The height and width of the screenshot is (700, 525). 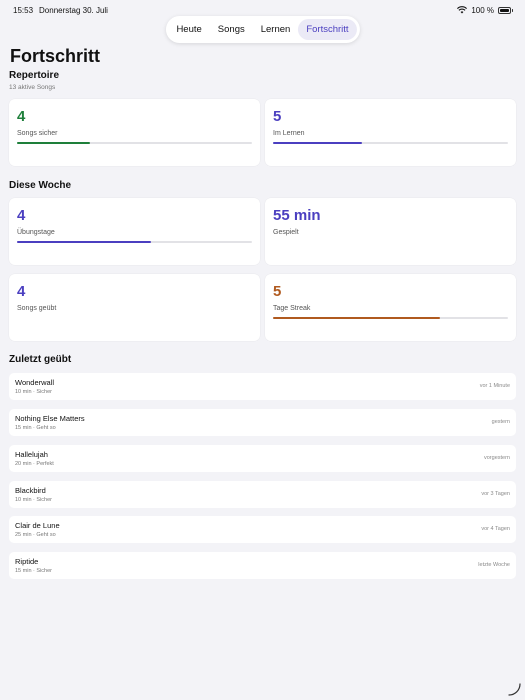 What do you see at coordinates (505, 10) in the screenshot?
I see `battery-icon` at bounding box center [505, 10].